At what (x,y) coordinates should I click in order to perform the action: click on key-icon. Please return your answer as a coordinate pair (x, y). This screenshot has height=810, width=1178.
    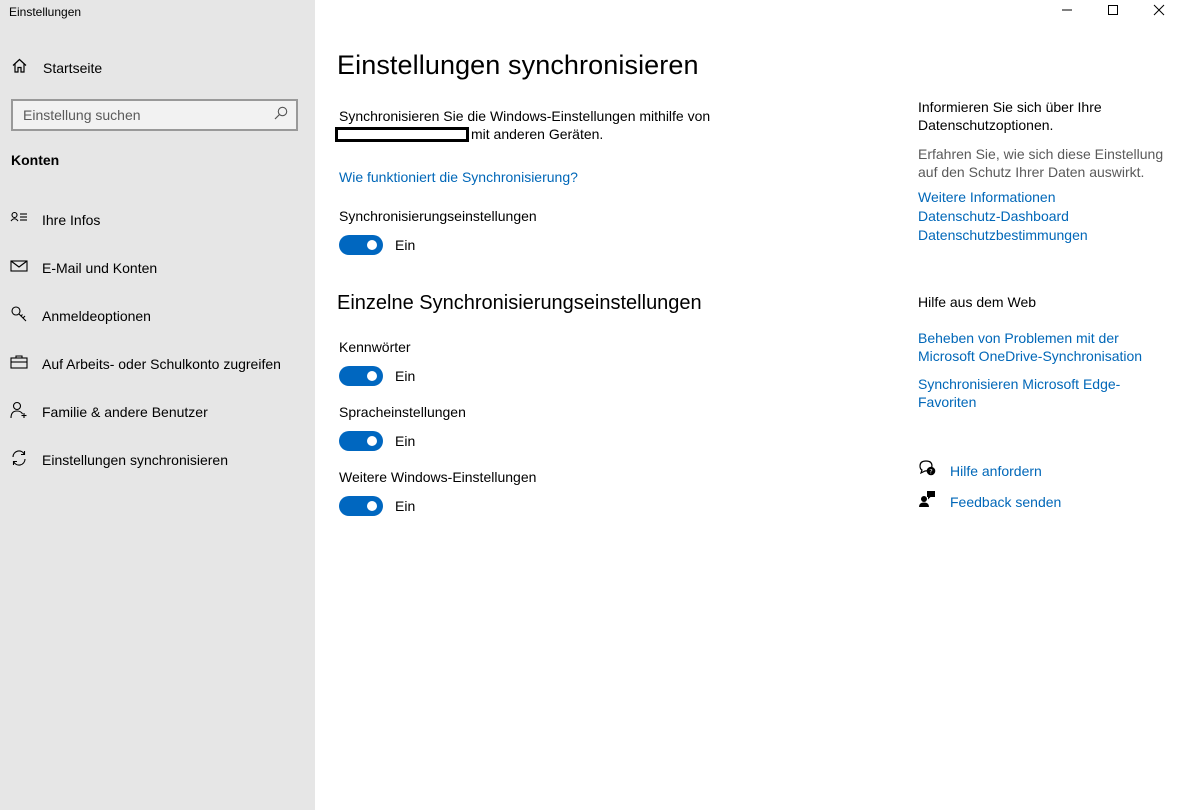
    Looking at the image, I should click on (19, 316).